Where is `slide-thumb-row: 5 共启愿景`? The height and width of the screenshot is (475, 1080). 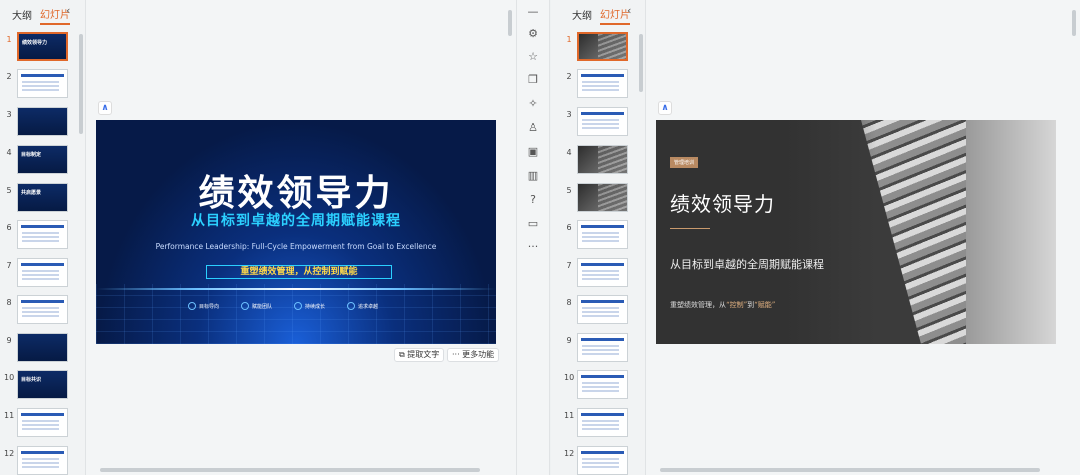
slide-thumb-row: 5 共启愿景 is located at coordinates (40, 198).